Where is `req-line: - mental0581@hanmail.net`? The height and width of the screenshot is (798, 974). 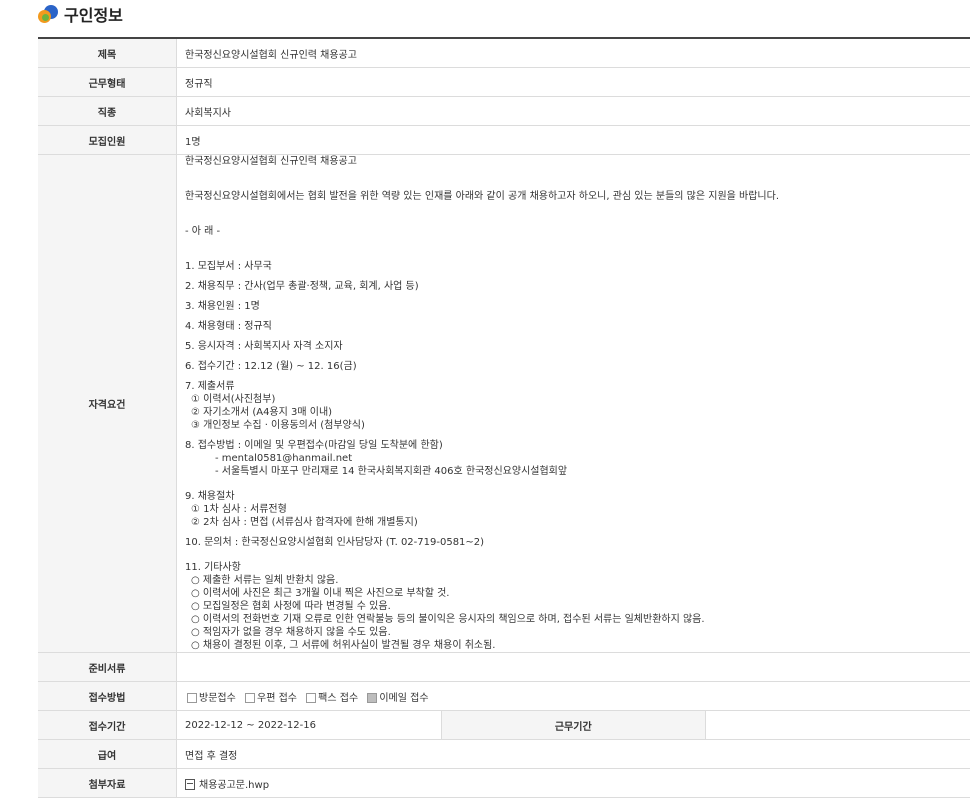 req-line: - mental0581@hanmail.net is located at coordinates (284, 458).